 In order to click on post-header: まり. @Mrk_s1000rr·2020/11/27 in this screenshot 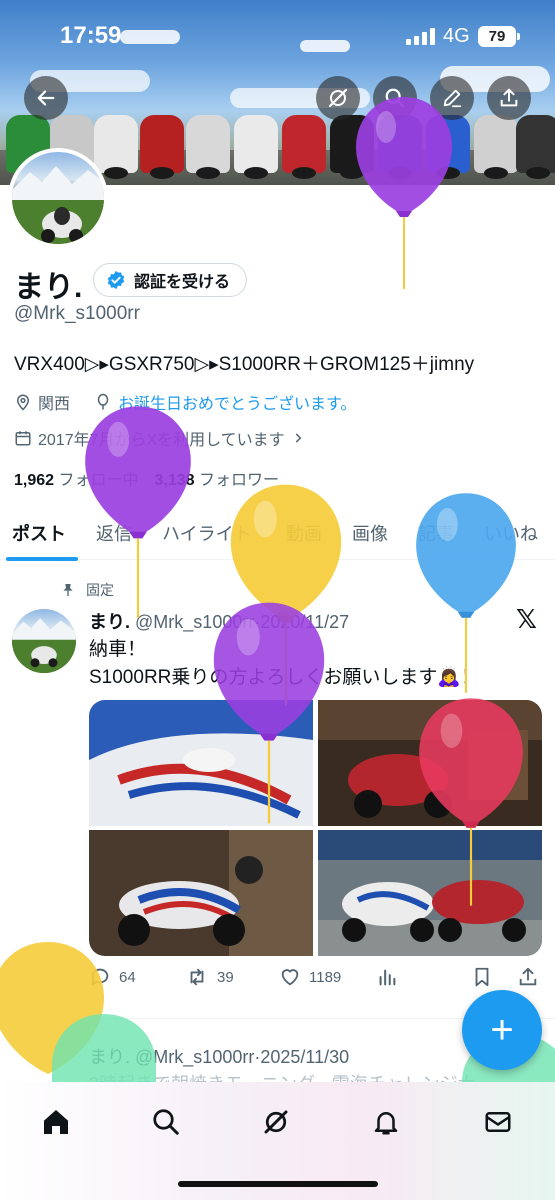, I will do `click(219, 621)`.